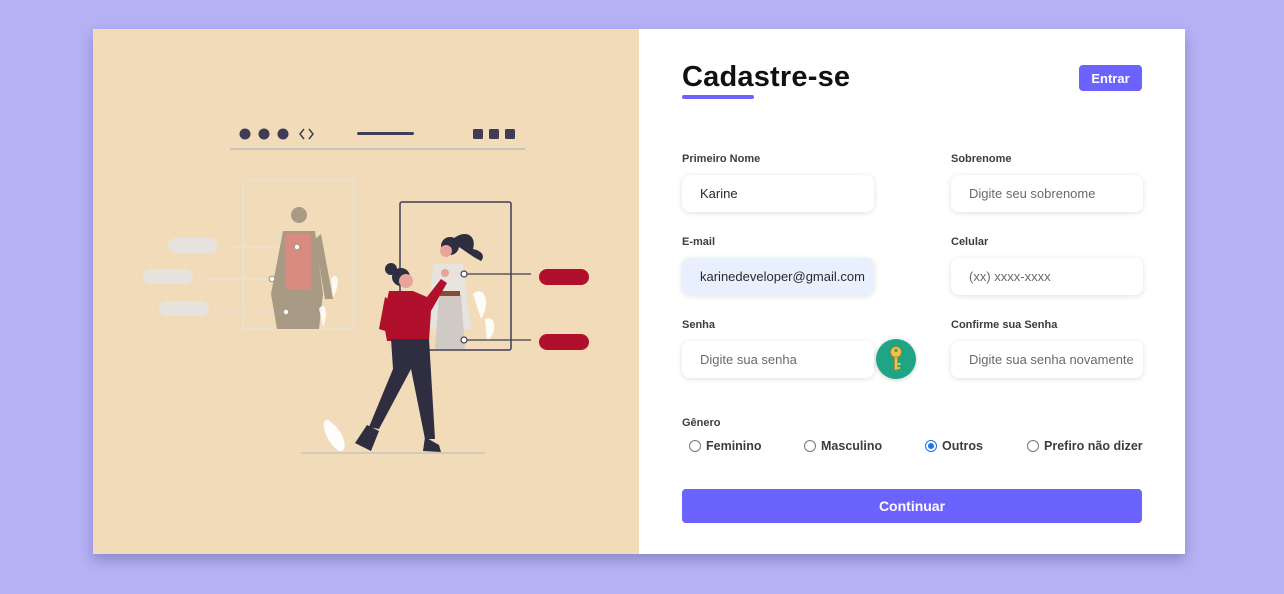 Image resolution: width=1284 pixels, height=594 pixels. Describe the element at coordinates (1047, 359) in the screenshot. I see `confirm-password-input` at that location.